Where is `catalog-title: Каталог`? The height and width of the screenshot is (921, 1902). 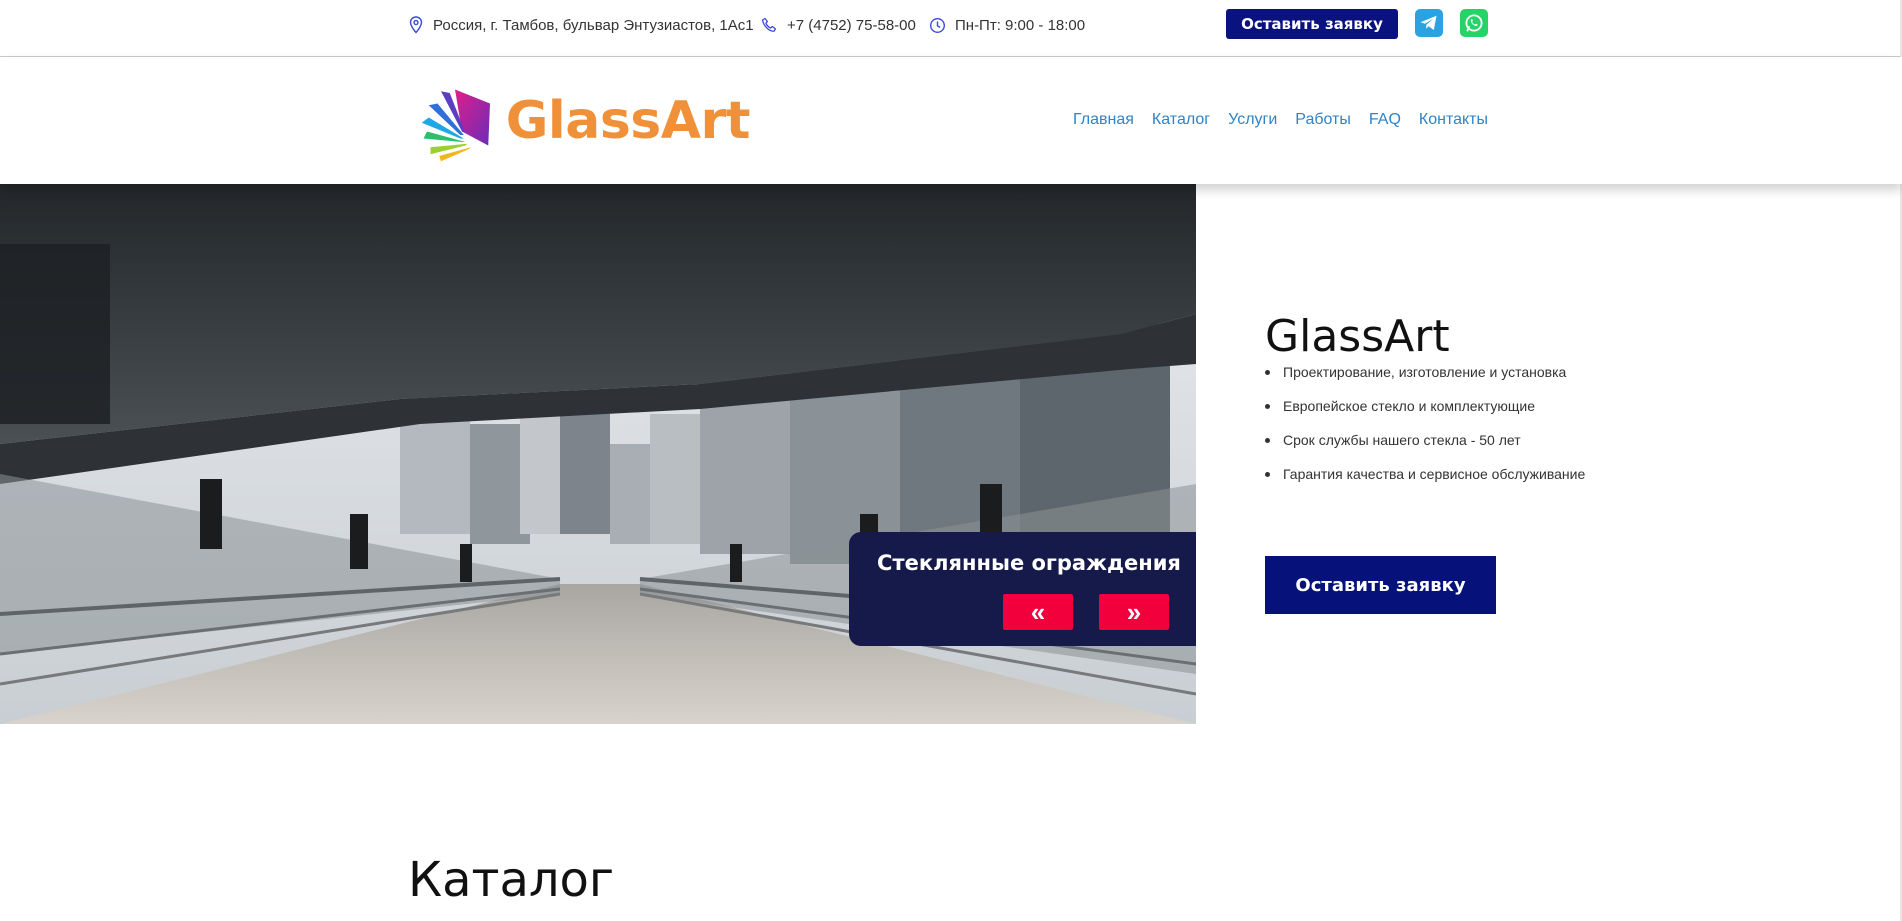 catalog-title: Каталог is located at coordinates (511, 879).